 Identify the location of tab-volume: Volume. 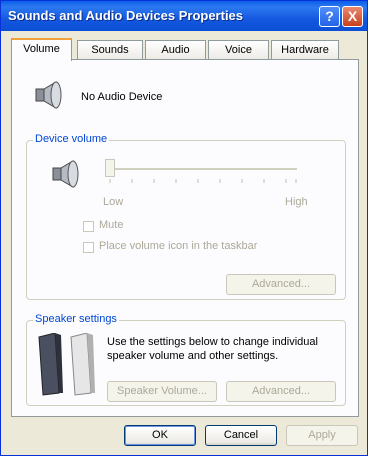
(41, 49).